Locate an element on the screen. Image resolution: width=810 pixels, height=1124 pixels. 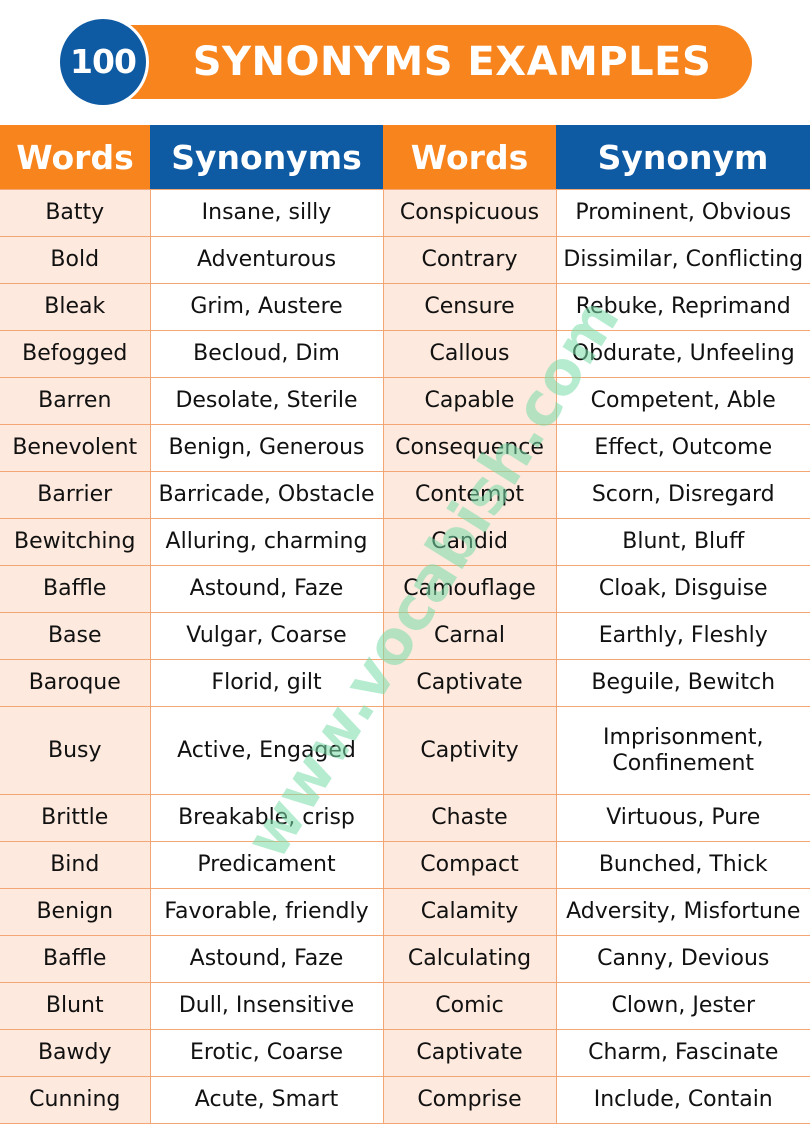
word-cell: Base is located at coordinates (75, 636).